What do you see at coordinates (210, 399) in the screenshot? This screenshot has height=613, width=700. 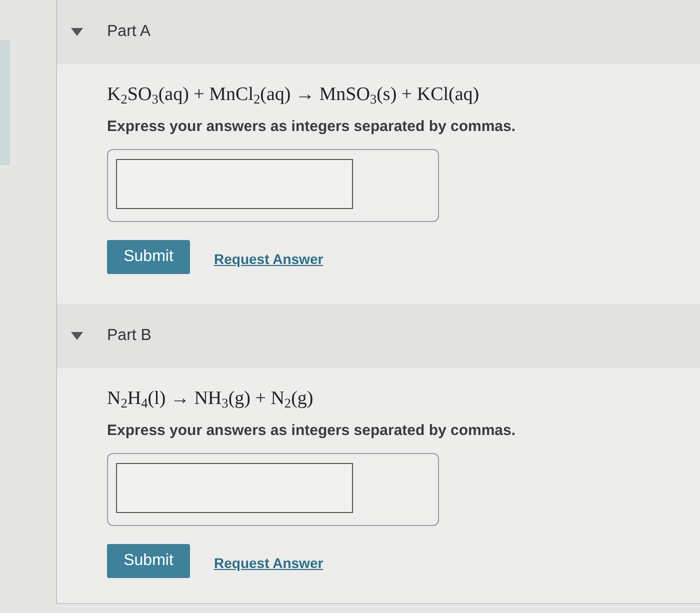 I see `equation-text: N$_{2}$H$_{4}$(l) → NH$_{3}$(g) + N$_{2}$(g)` at bounding box center [210, 399].